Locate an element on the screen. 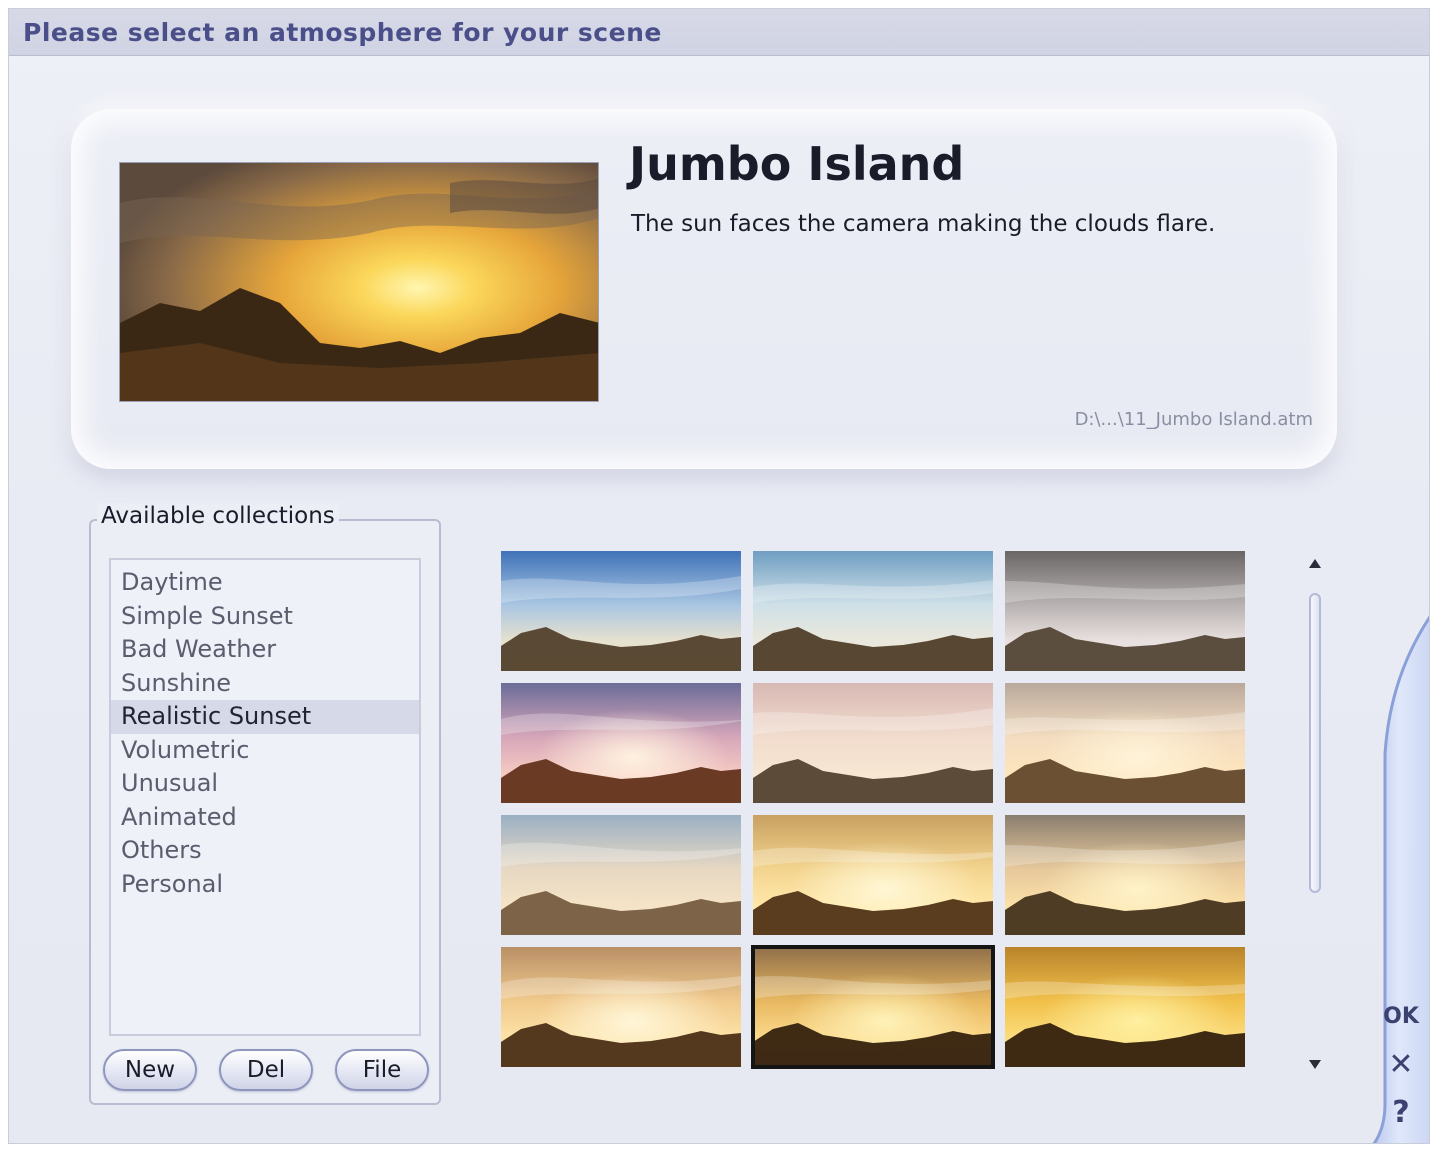 This screenshot has height=1149, width=1434. collections-legend: Available collections is located at coordinates (218, 516).